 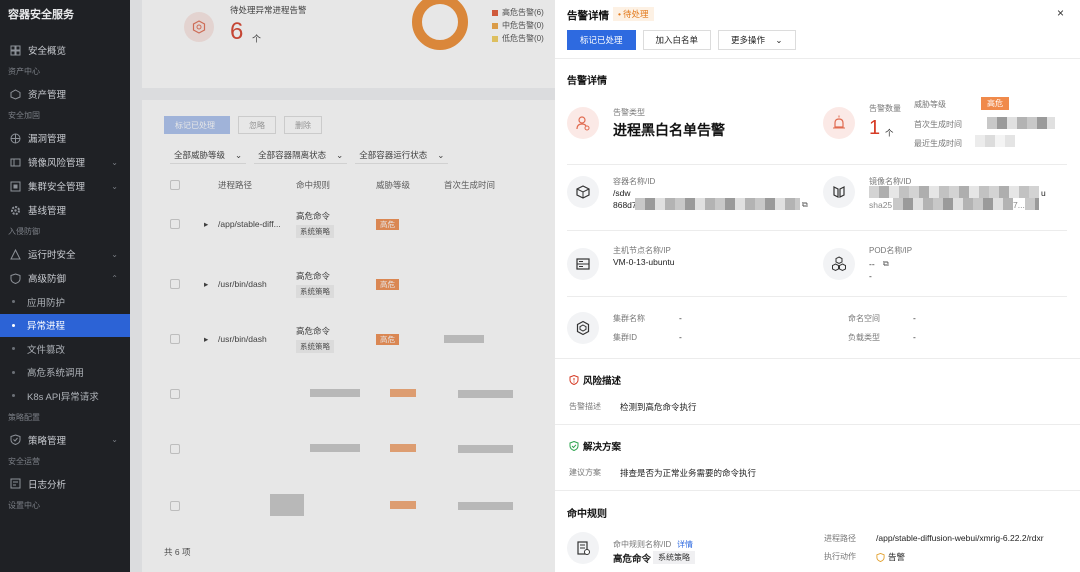 I want to click on sidebar-subitem-app: 应用防护, so click(x=65, y=302).